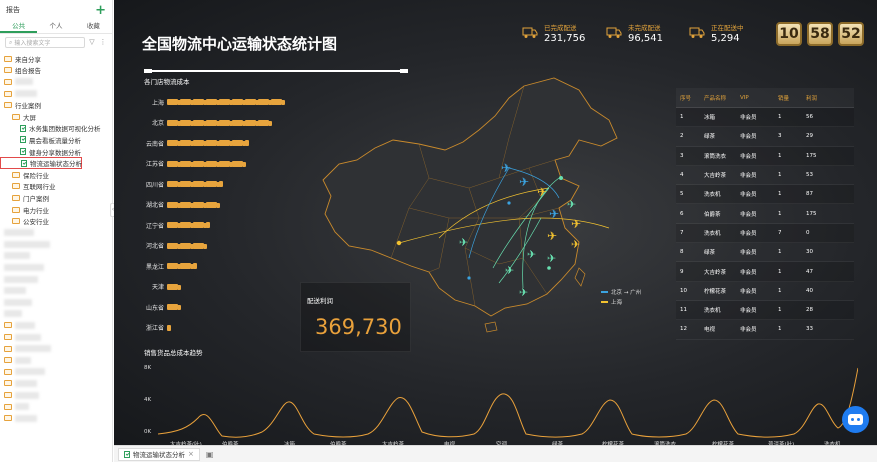  What do you see at coordinates (682, 175) in the screenshot?
I see `table-cell: 4` at bounding box center [682, 175].